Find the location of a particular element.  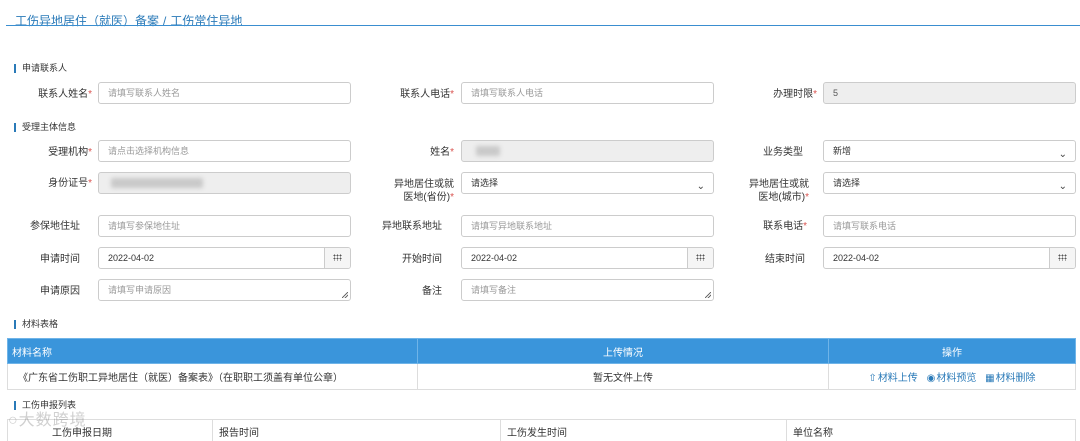

redacted-id is located at coordinates (157, 183).